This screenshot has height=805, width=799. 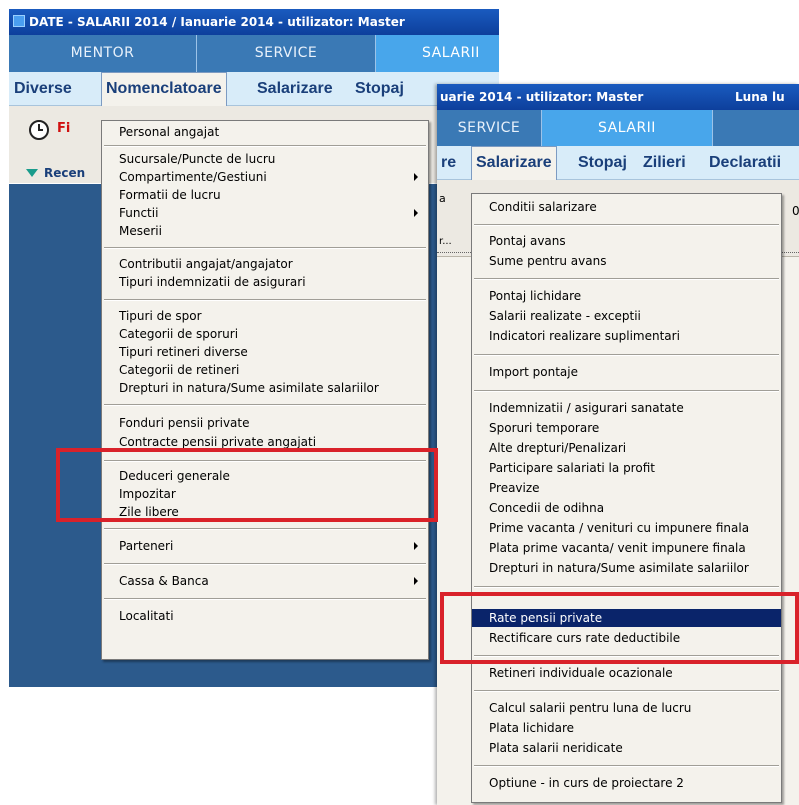 I want to click on menu-item-sporuri-temporare: Sporuri temporare, so click(x=626, y=428).